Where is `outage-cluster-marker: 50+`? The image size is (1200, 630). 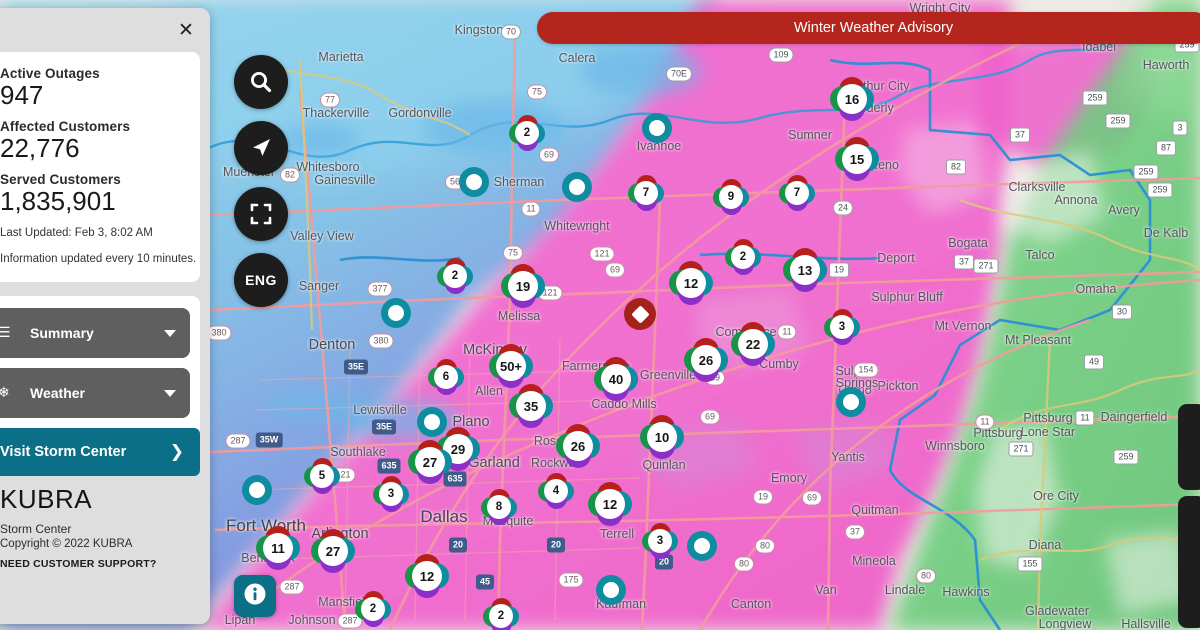 outage-cluster-marker: 50+ is located at coordinates (511, 366).